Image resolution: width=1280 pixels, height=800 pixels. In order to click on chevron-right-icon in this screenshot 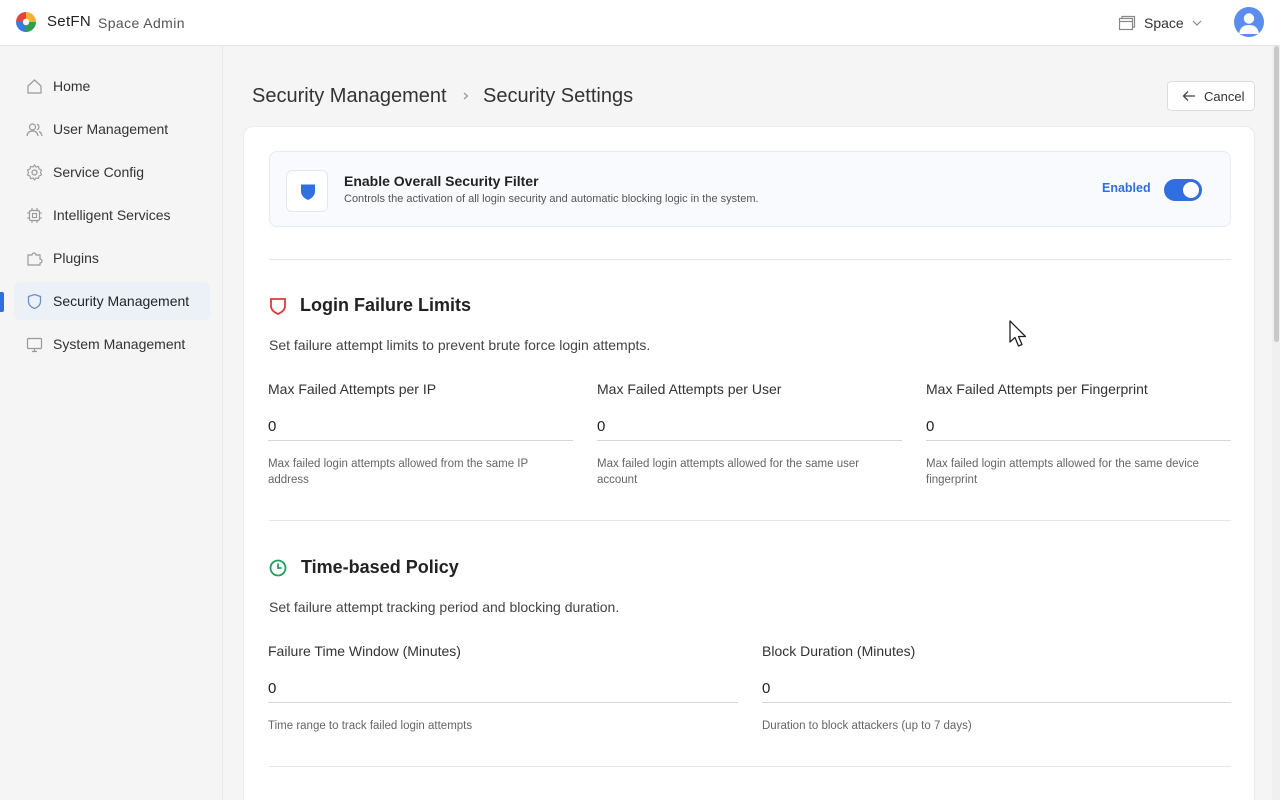, I will do `click(466, 96)`.